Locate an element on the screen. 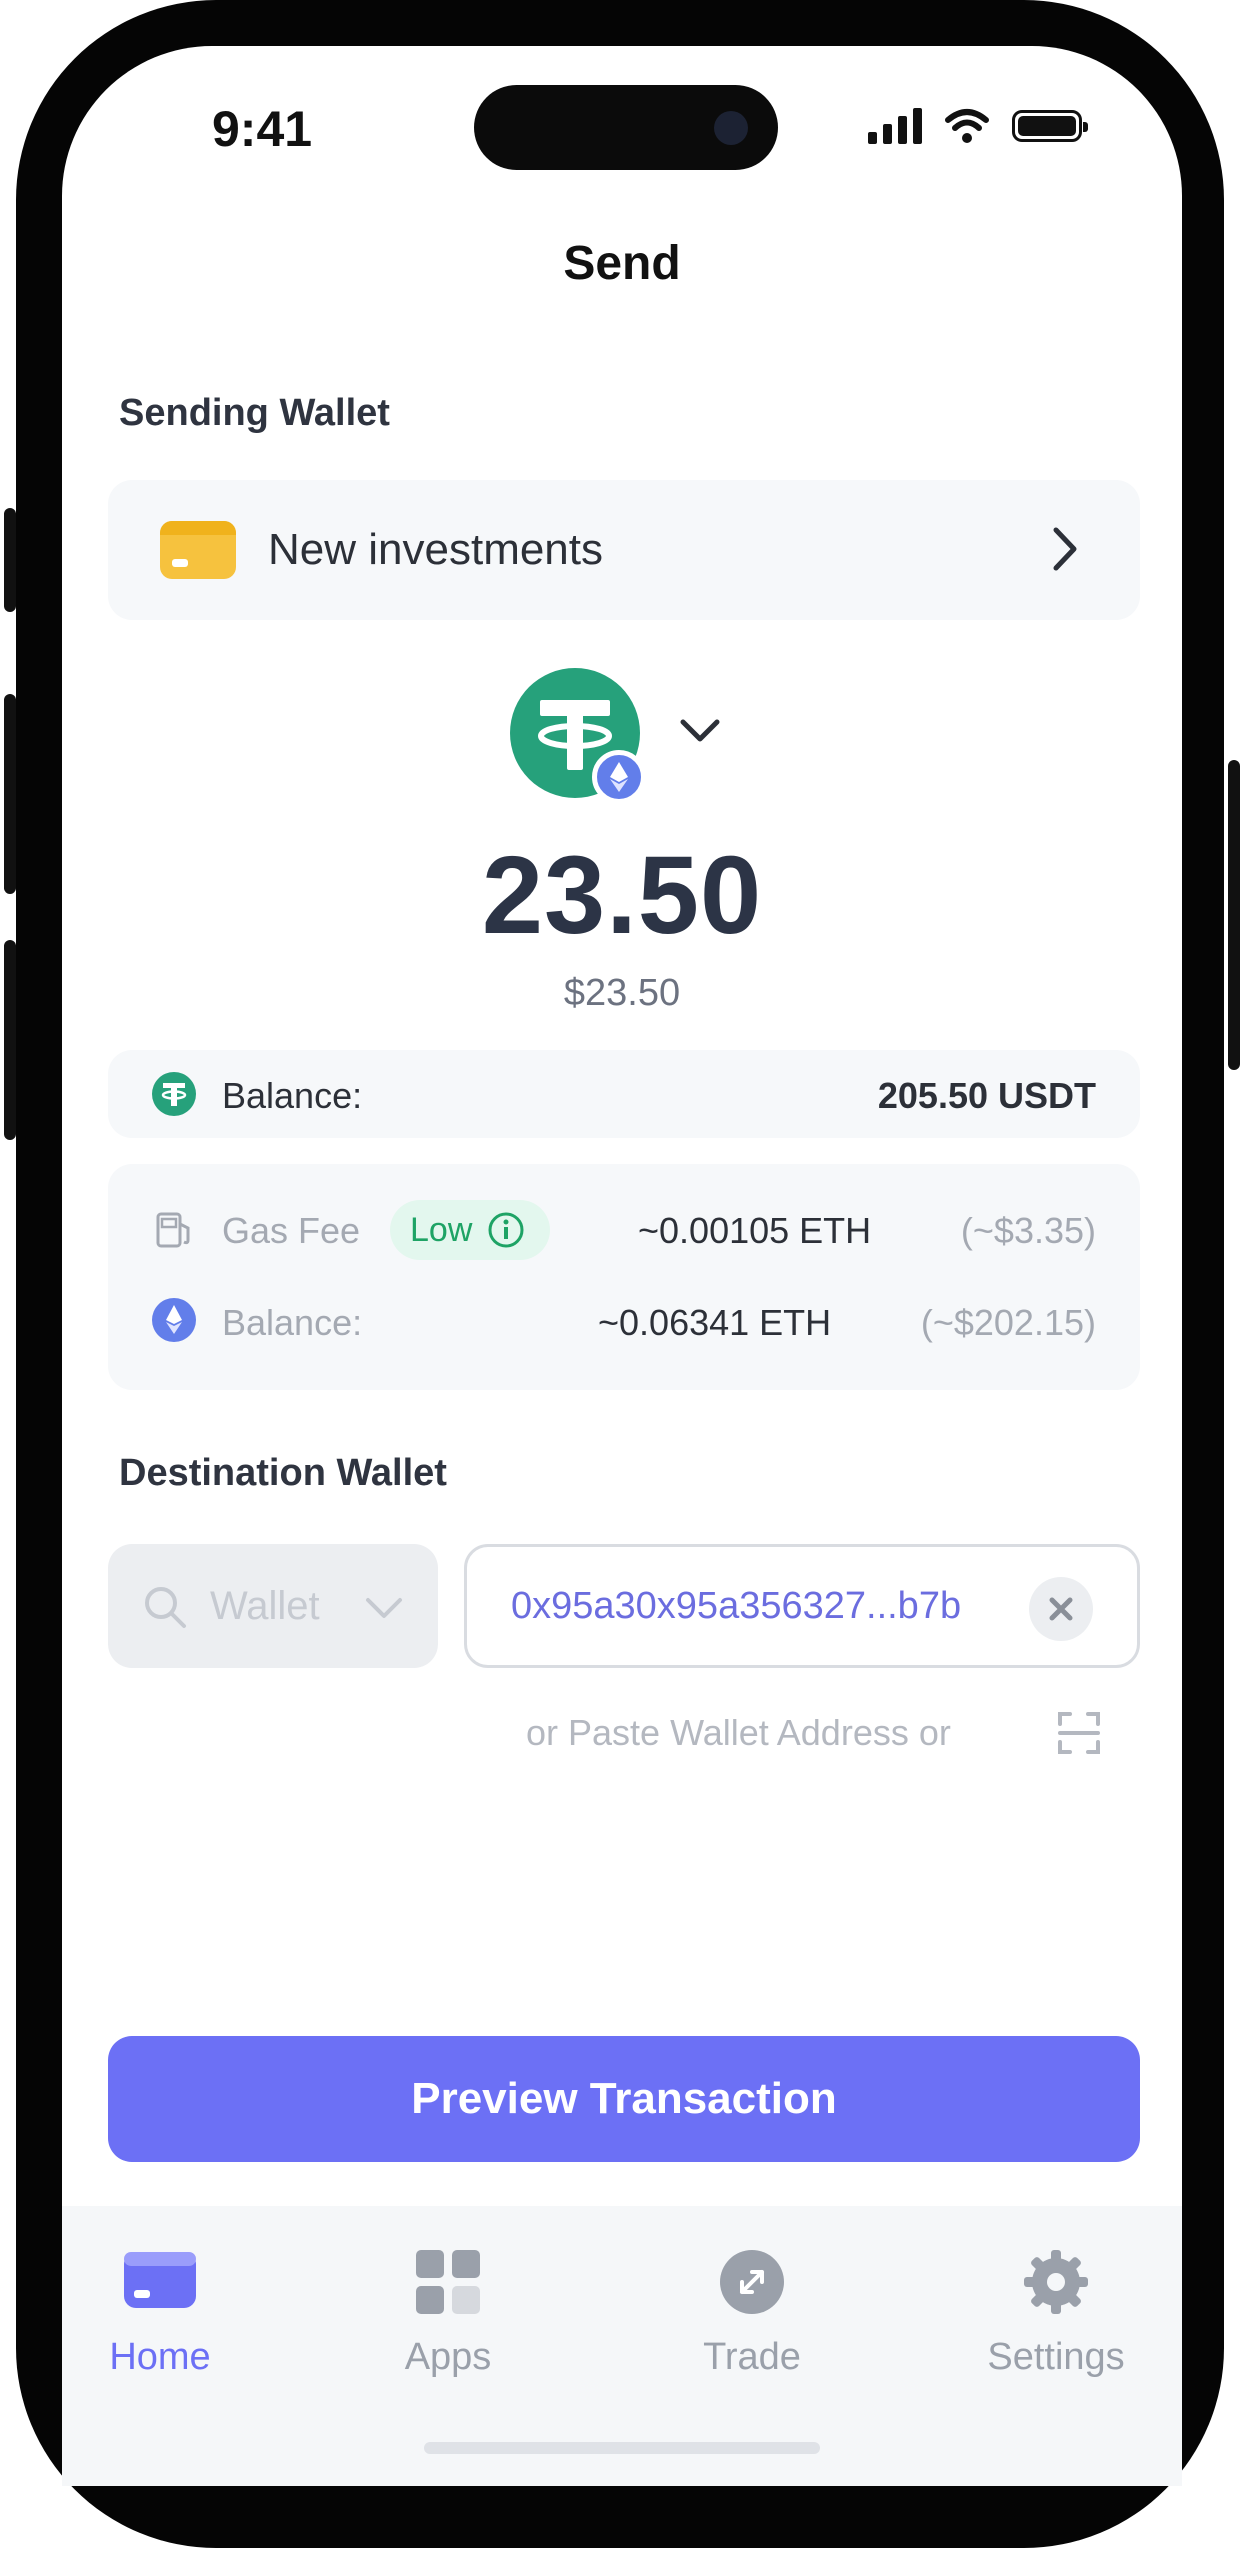 This screenshot has width=1244, height=2560. wallet-search-select: Wallet is located at coordinates (273, 1606).